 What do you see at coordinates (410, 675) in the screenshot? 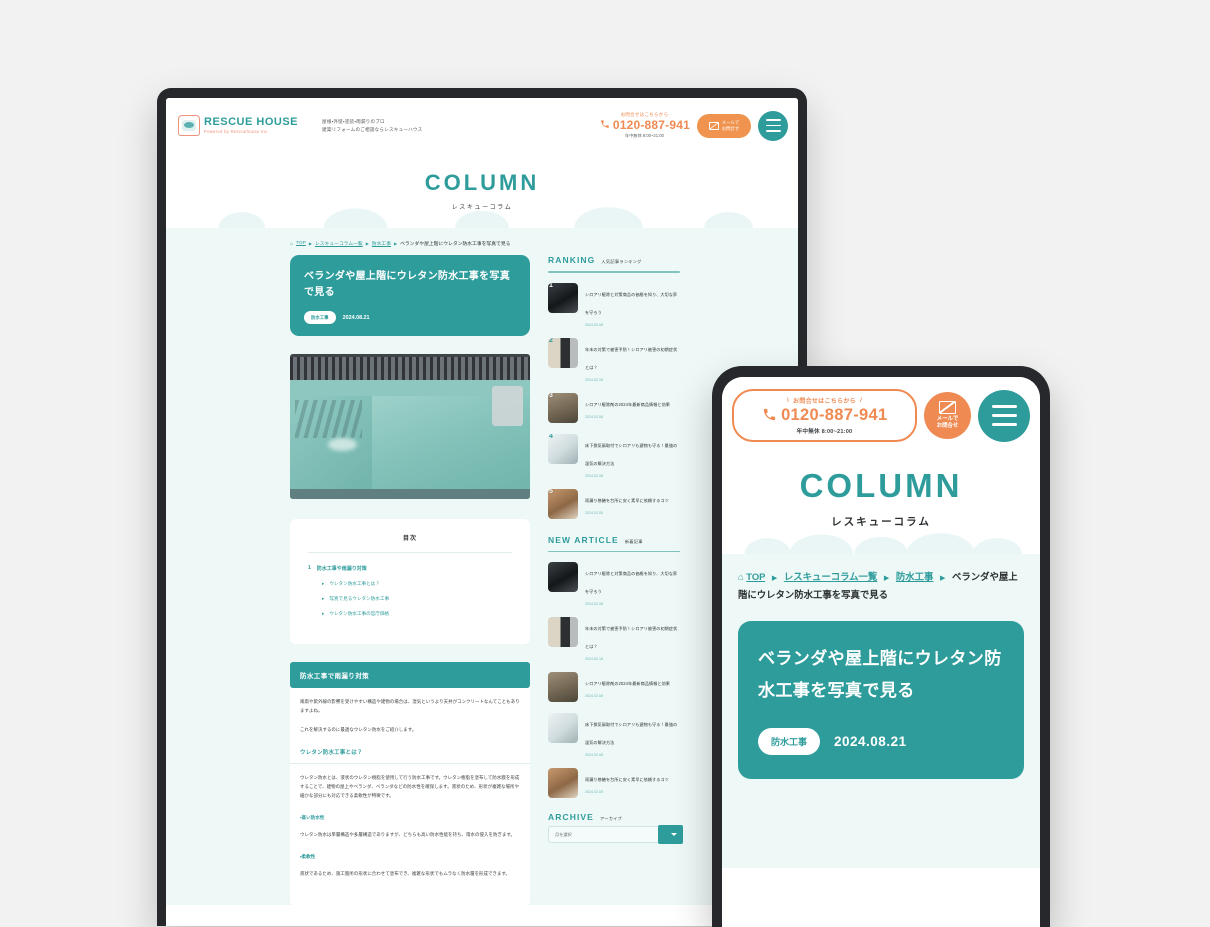
I see `article-section-heading: 防水工事で雨漏り対策` at bounding box center [410, 675].